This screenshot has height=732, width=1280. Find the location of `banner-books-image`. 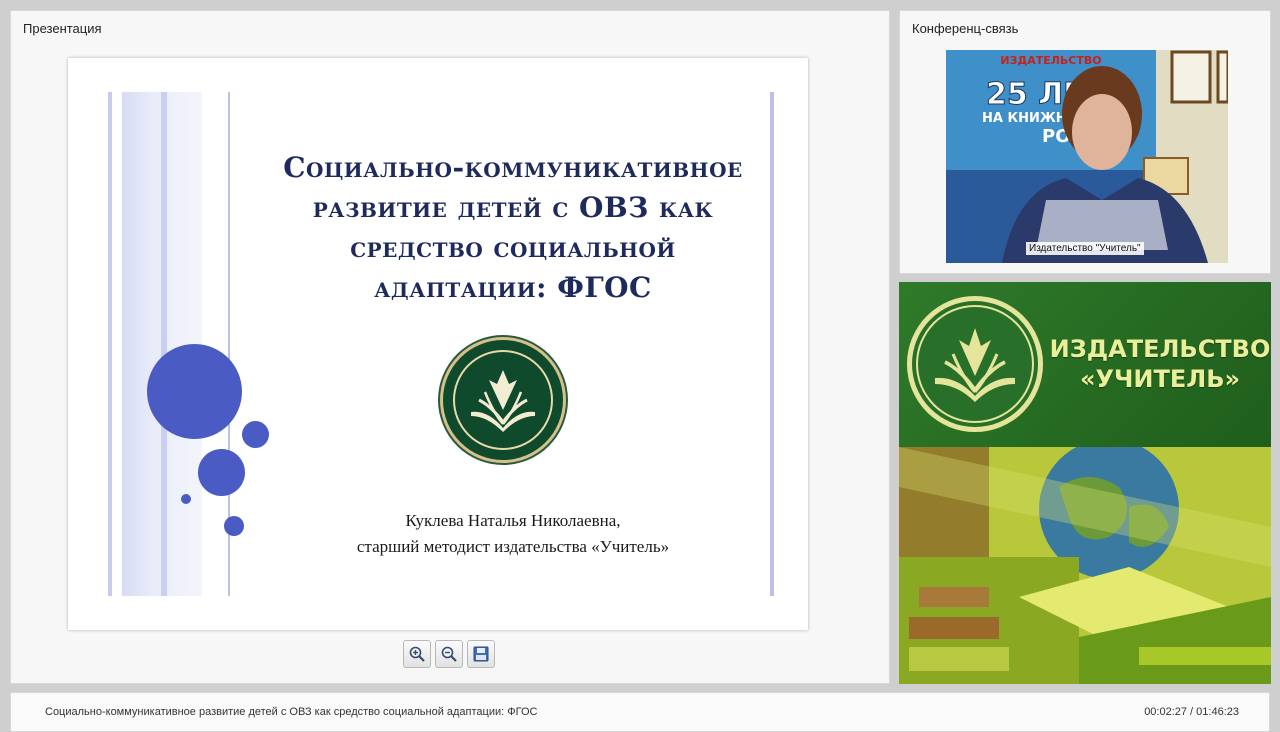

banner-books-image is located at coordinates (1085, 565).